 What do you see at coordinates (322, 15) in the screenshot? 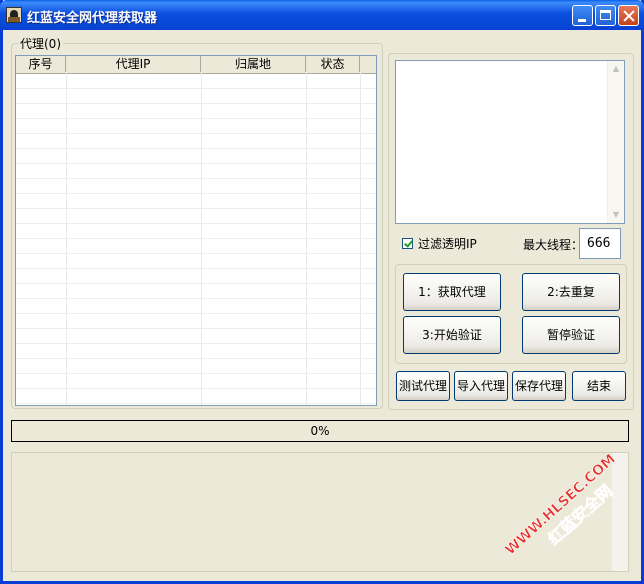
I see `title-bar: 红蓝安全网代理获取器` at bounding box center [322, 15].